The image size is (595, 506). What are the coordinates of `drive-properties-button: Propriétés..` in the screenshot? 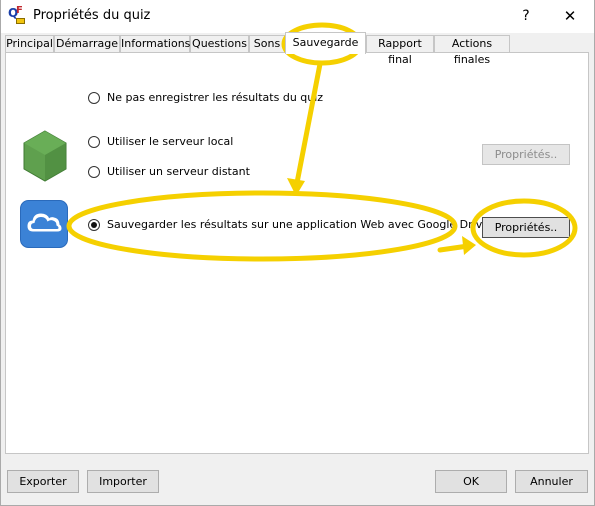 It's located at (526, 227).